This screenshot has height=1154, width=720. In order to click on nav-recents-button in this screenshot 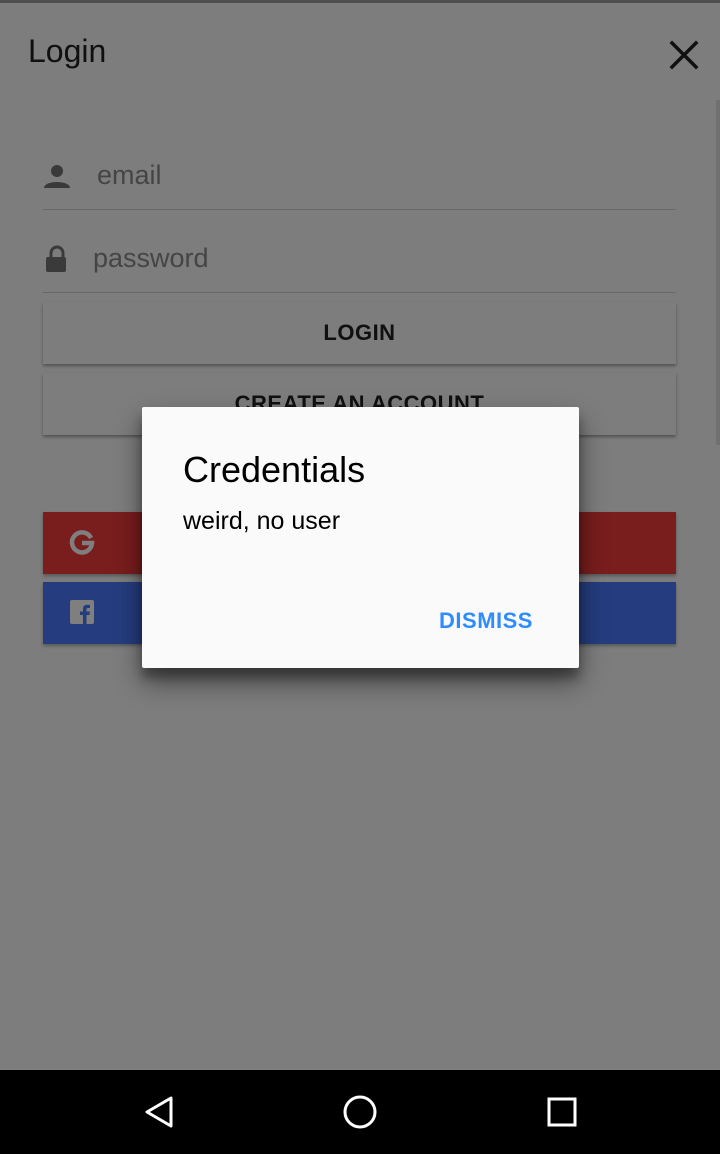, I will do `click(562, 1112)`.